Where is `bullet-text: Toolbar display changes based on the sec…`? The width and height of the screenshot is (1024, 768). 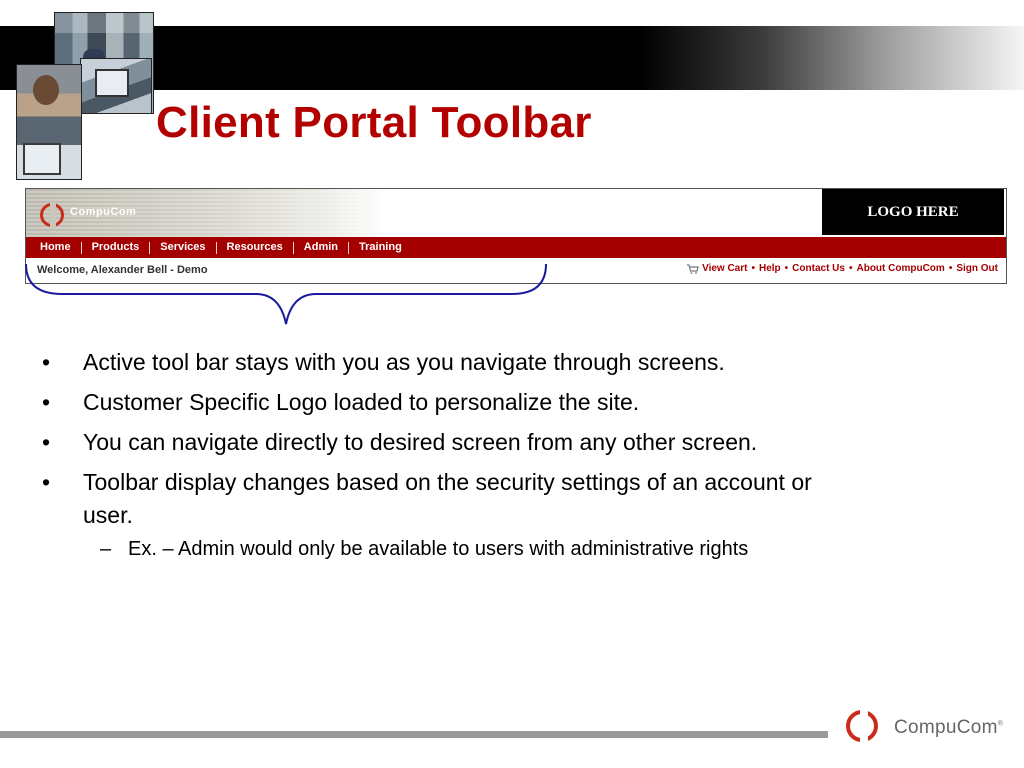 bullet-text: Toolbar display changes based on the sec… is located at coordinates (447, 498).